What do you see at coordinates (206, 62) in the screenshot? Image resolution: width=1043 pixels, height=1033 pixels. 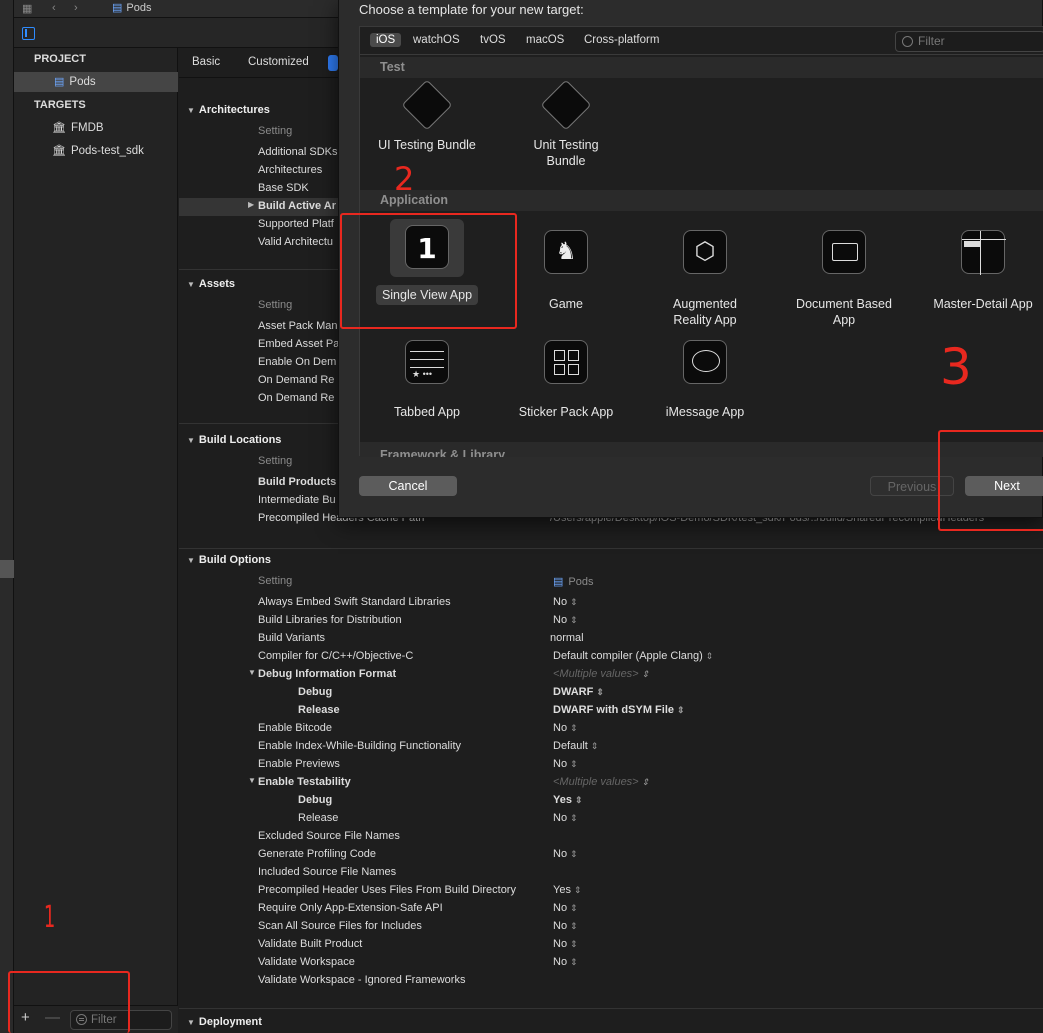 I see `tab-basic: Basic` at bounding box center [206, 62].